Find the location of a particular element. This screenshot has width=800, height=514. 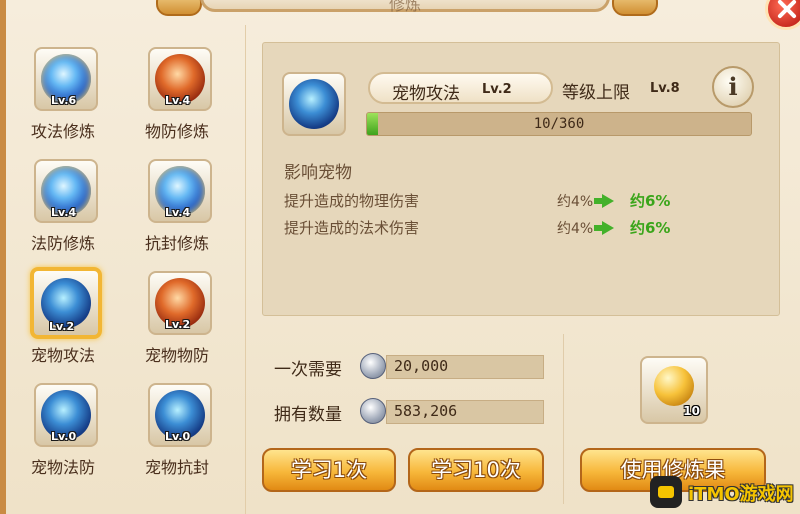

learn-once-button: 学习1次 is located at coordinates (329, 470).